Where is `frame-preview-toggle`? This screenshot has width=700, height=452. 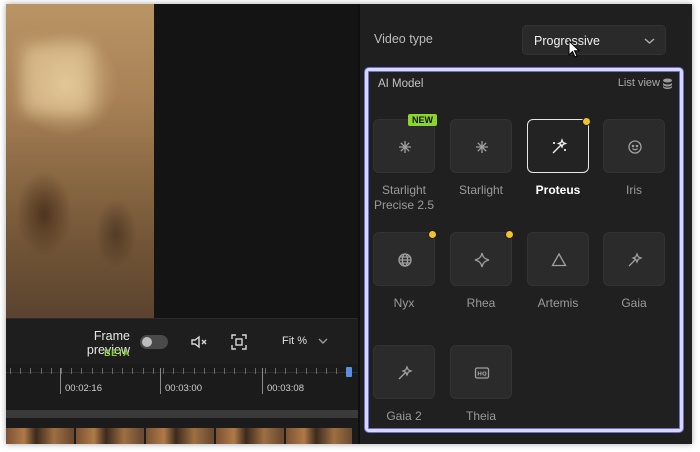 frame-preview-toggle is located at coordinates (154, 342).